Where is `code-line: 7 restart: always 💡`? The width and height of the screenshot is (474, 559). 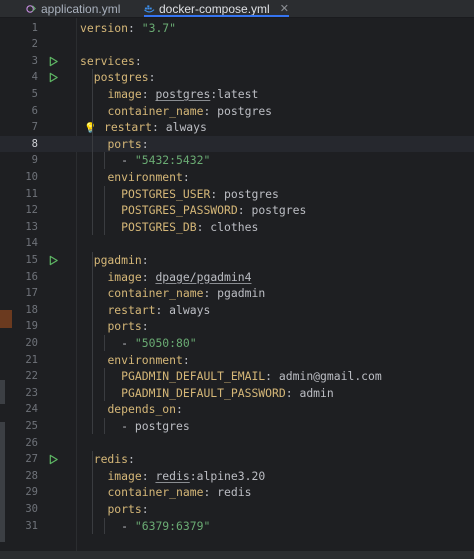 code-line: 7 restart: always 💡 is located at coordinates (237, 127).